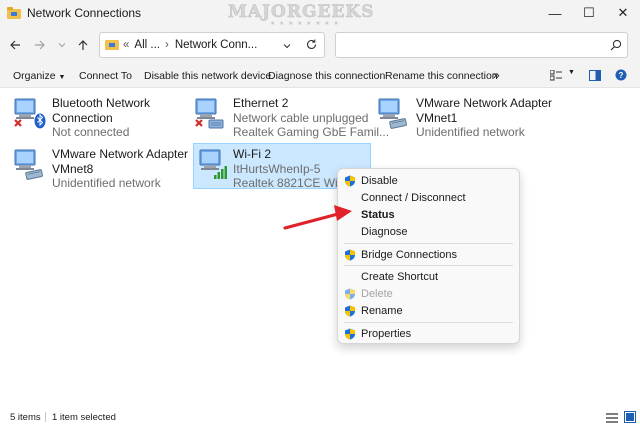 The width and height of the screenshot is (640, 427). What do you see at coordinates (428, 293) in the screenshot?
I see `menu-item-delete: Delete` at bounding box center [428, 293].